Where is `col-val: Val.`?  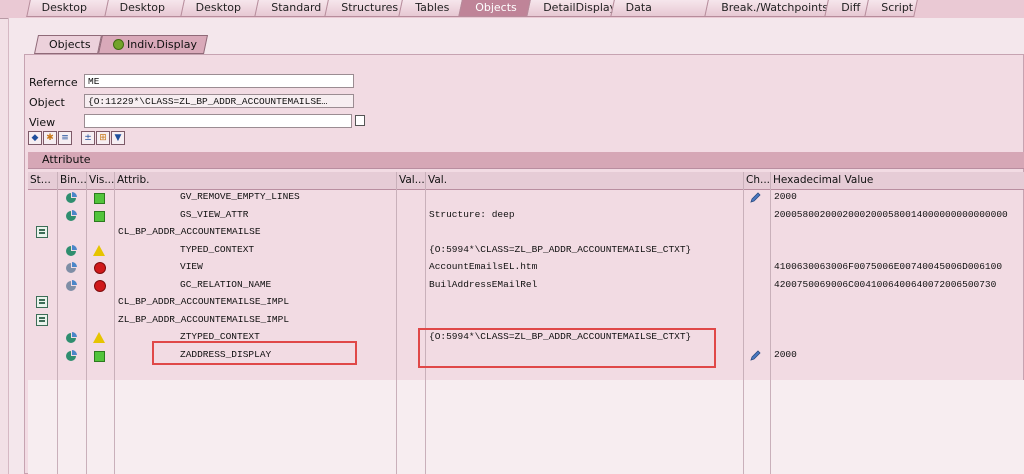 col-val: Val. is located at coordinates (437, 180).